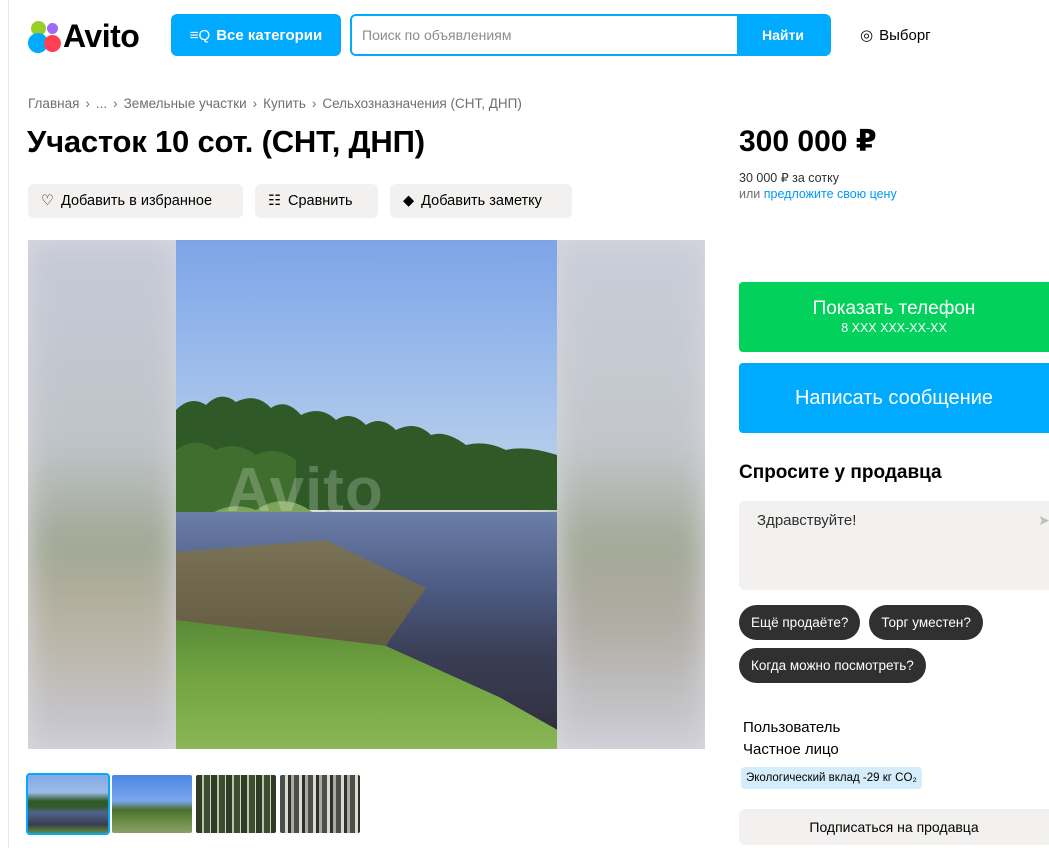 This screenshot has height=848, width=1049. I want to click on eco-contribution-badge: Экологический вклад -29 кг CO₂, so click(831, 778).